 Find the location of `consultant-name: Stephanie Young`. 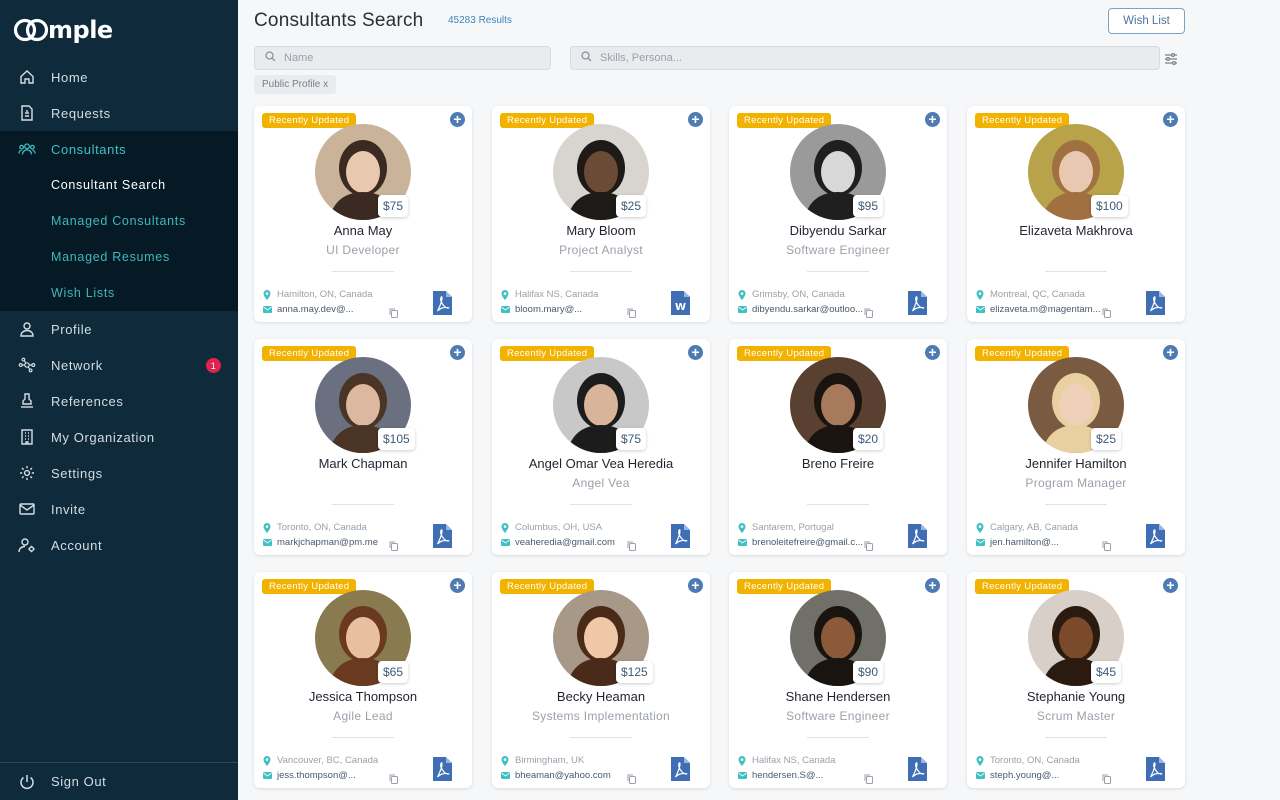

consultant-name: Stephanie Young is located at coordinates (1076, 696).